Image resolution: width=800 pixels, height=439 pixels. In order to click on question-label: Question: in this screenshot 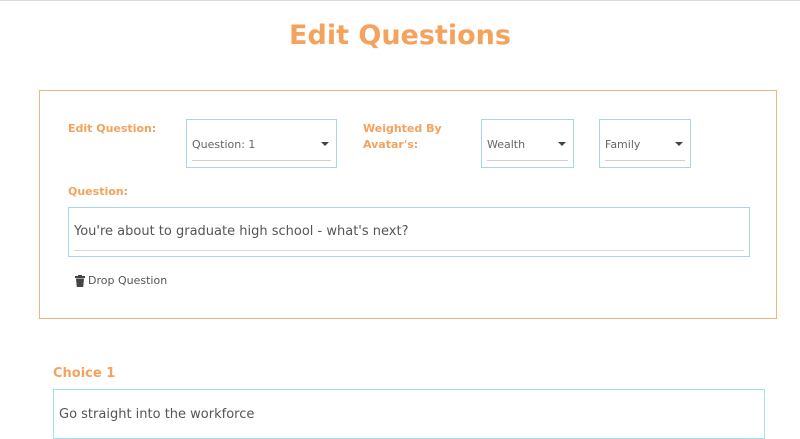, I will do `click(98, 191)`.